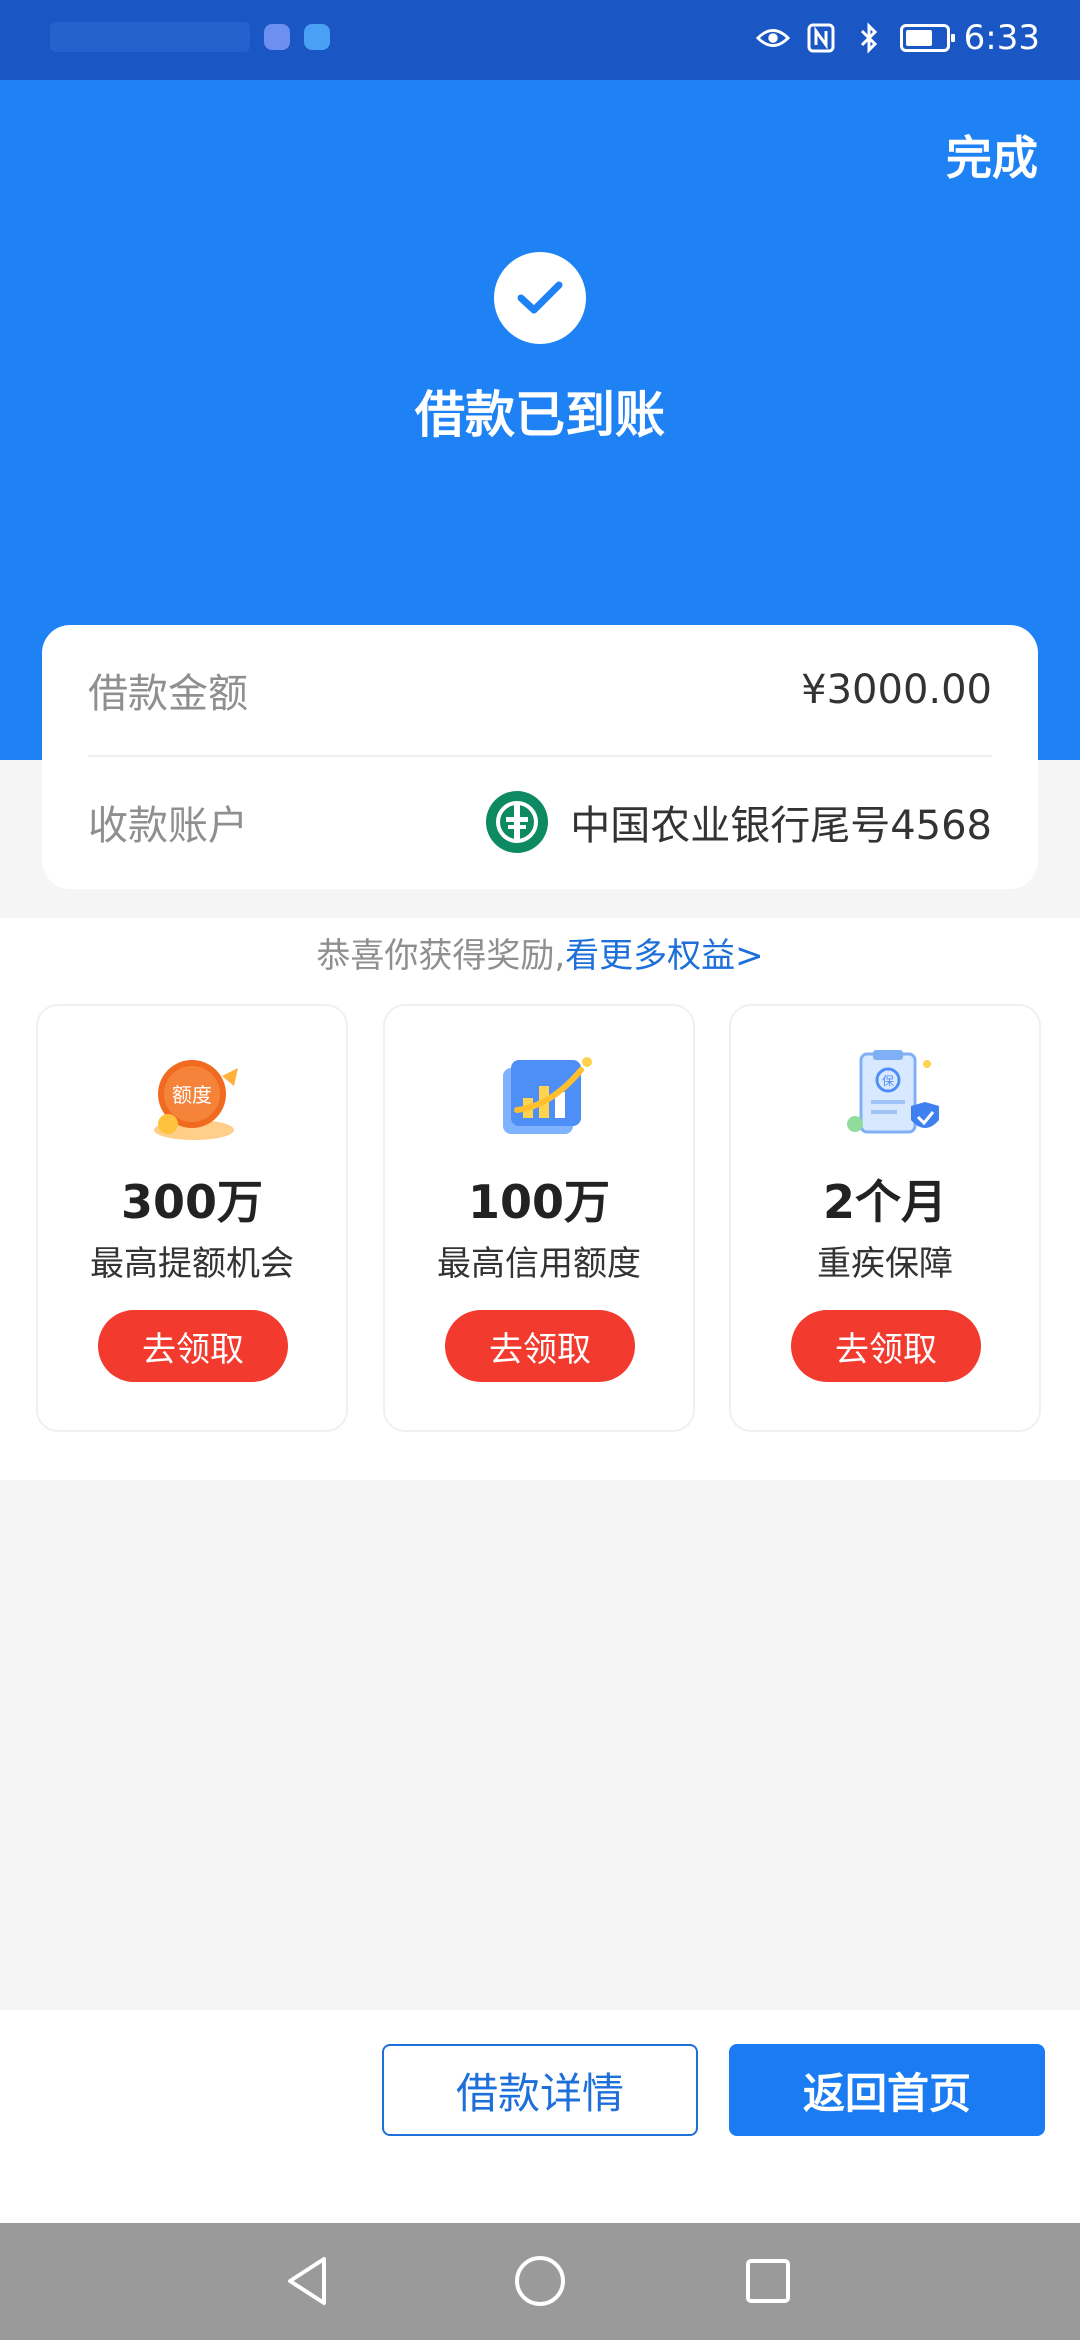 The image size is (1080, 2340). What do you see at coordinates (896, 690) in the screenshot?
I see `loan-amount-value: ¥3000.00` at bounding box center [896, 690].